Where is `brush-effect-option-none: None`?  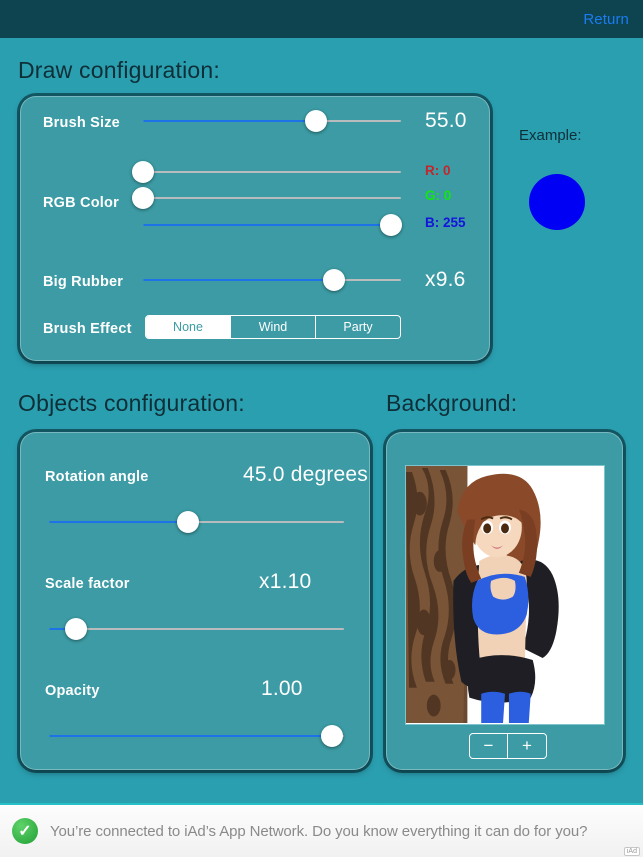 brush-effect-option-none: None is located at coordinates (188, 327).